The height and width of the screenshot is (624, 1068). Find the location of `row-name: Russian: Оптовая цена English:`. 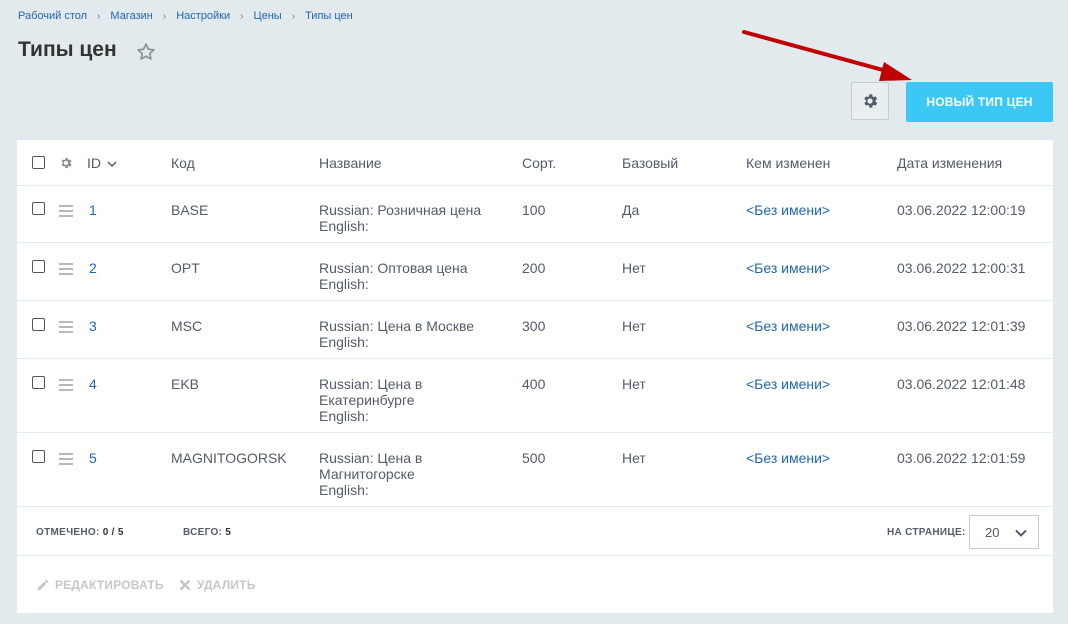

row-name: Russian: Оптовая цена English: is located at coordinates (393, 276).